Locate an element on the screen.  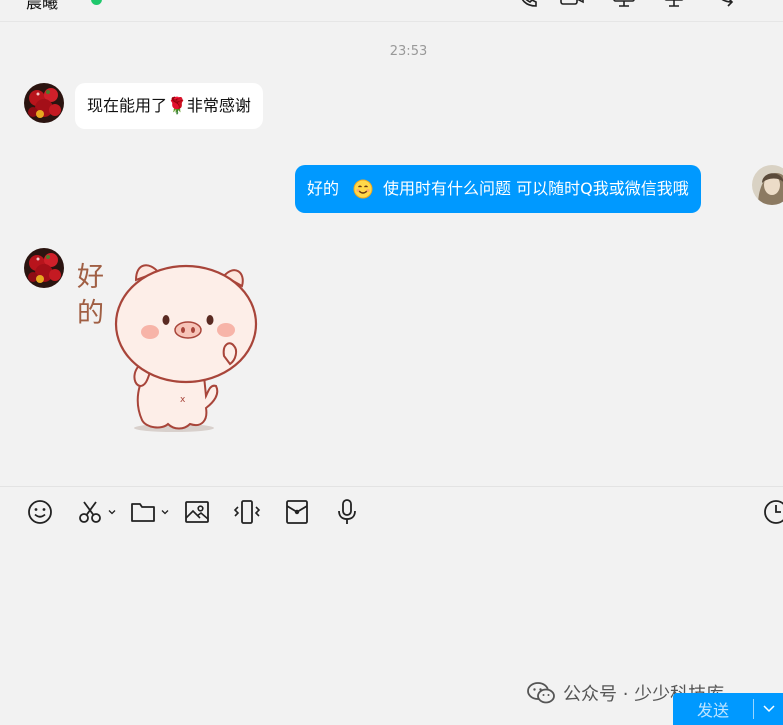
pig-sticker-image: 好 的 x is located at coordinates (169, 345).